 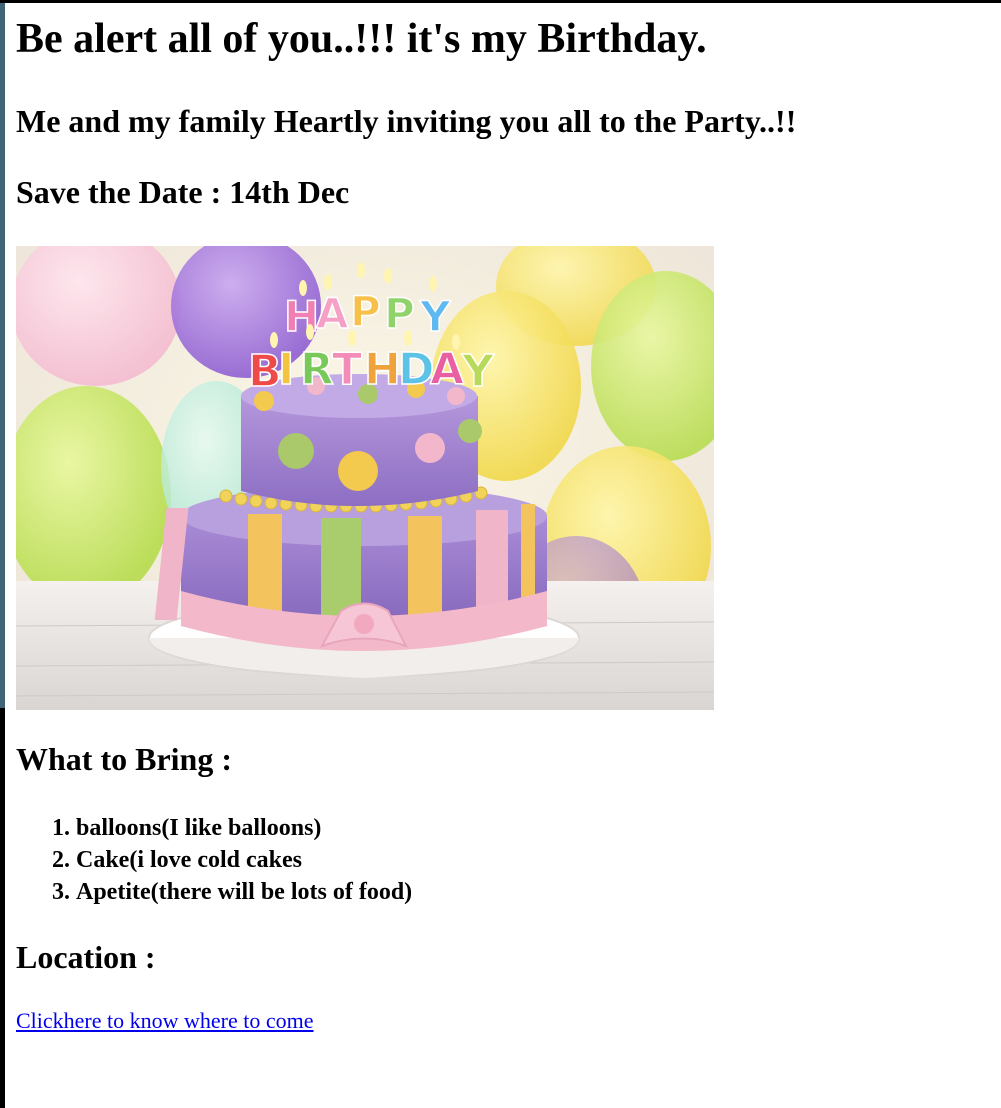 What do you see at coordinates (347, 369) in the screenshot?
I see `svg-text: T` at bounding box center [347, 369].